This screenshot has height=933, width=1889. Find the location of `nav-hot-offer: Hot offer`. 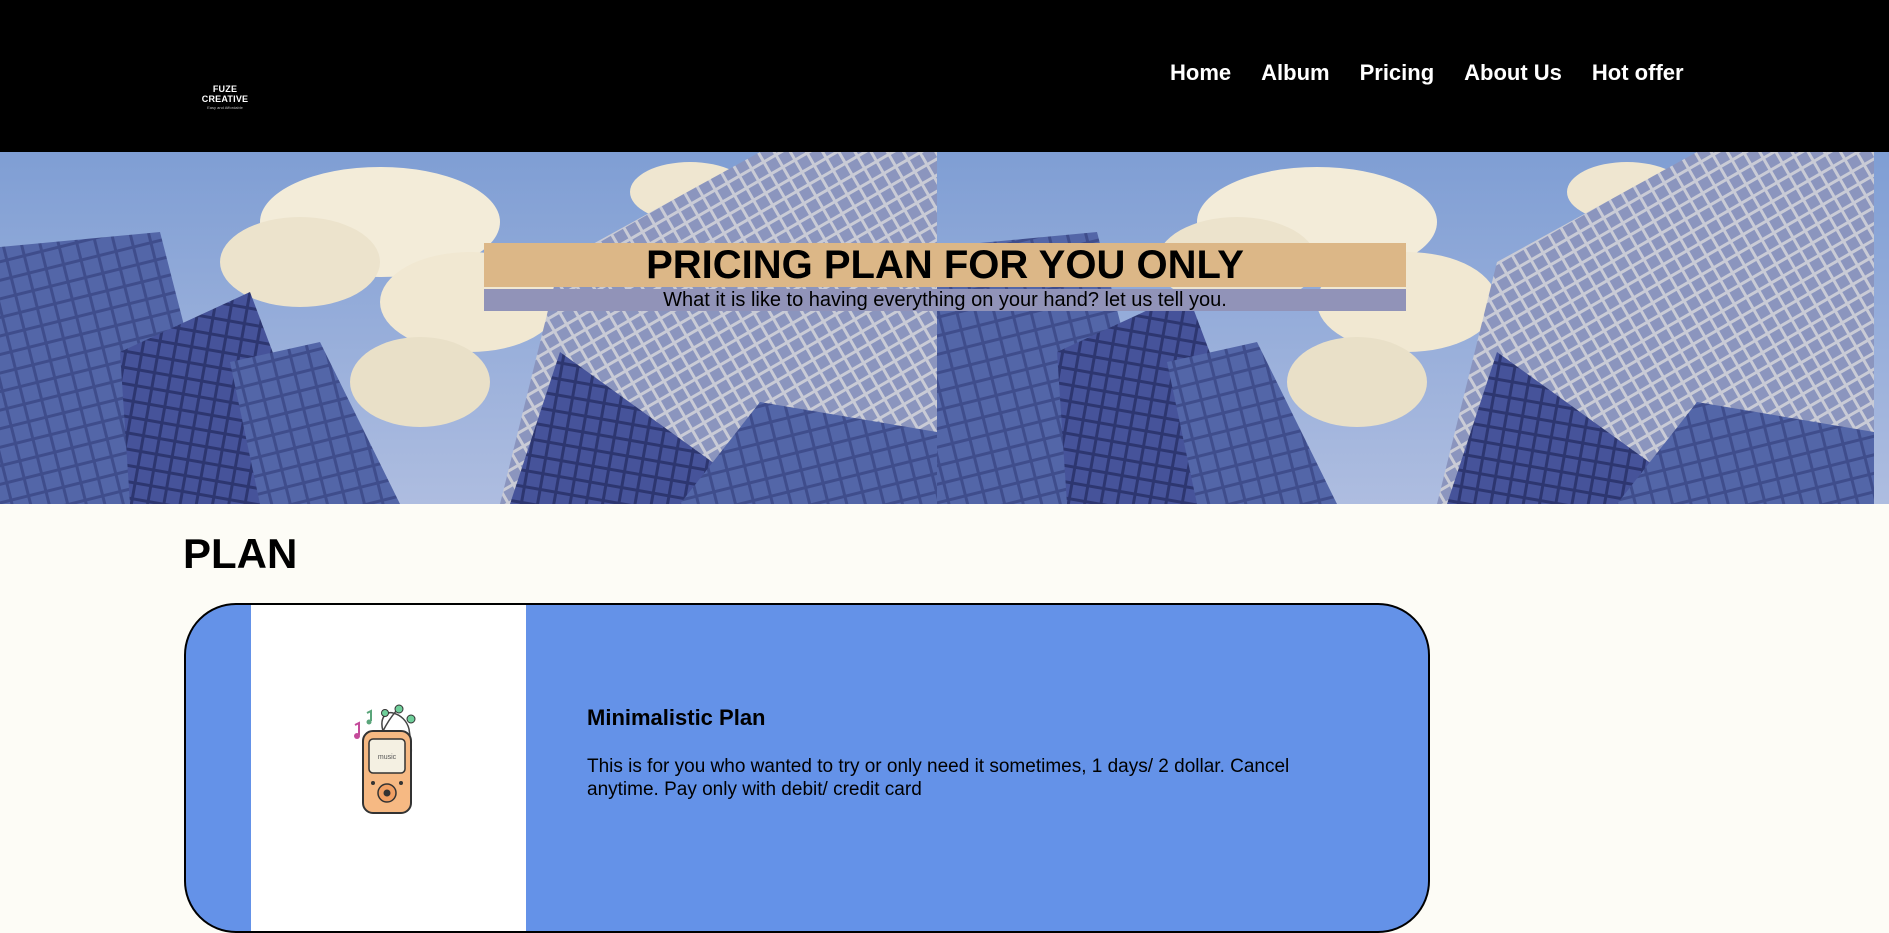

nav-hot-offer: Hot offer is located at coordinates (1638, 73).